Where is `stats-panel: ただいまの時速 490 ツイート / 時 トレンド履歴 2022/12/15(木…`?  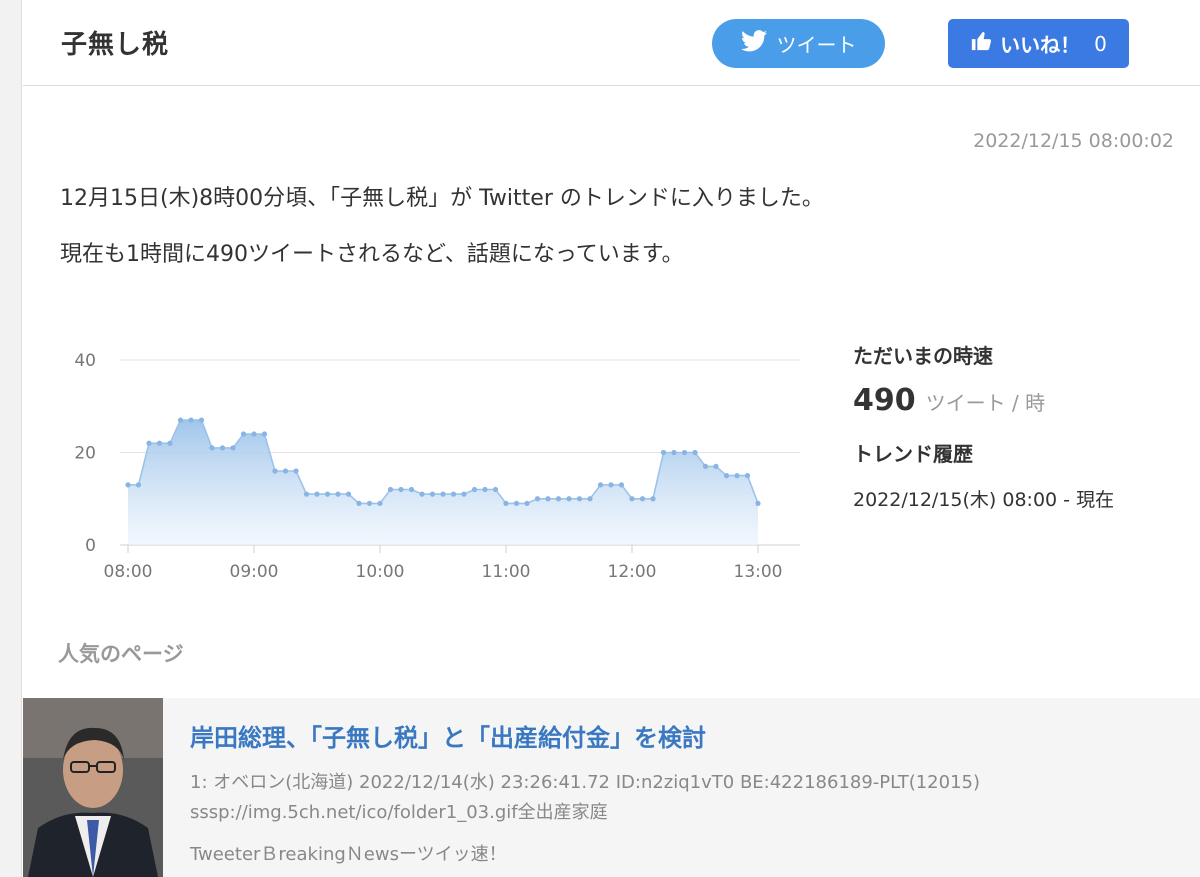 stats-panel: ただいまの時速 490 ツイート / 時 トレンド履歴 2022/12/15(木… is located at coordinates (983, 426).